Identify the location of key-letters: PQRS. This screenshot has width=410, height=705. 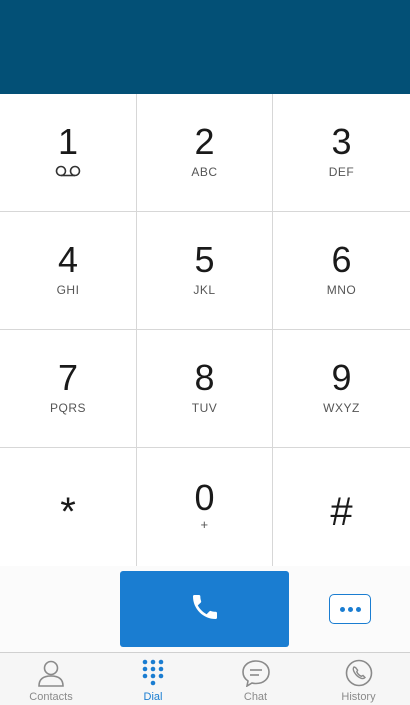
(67, 408).